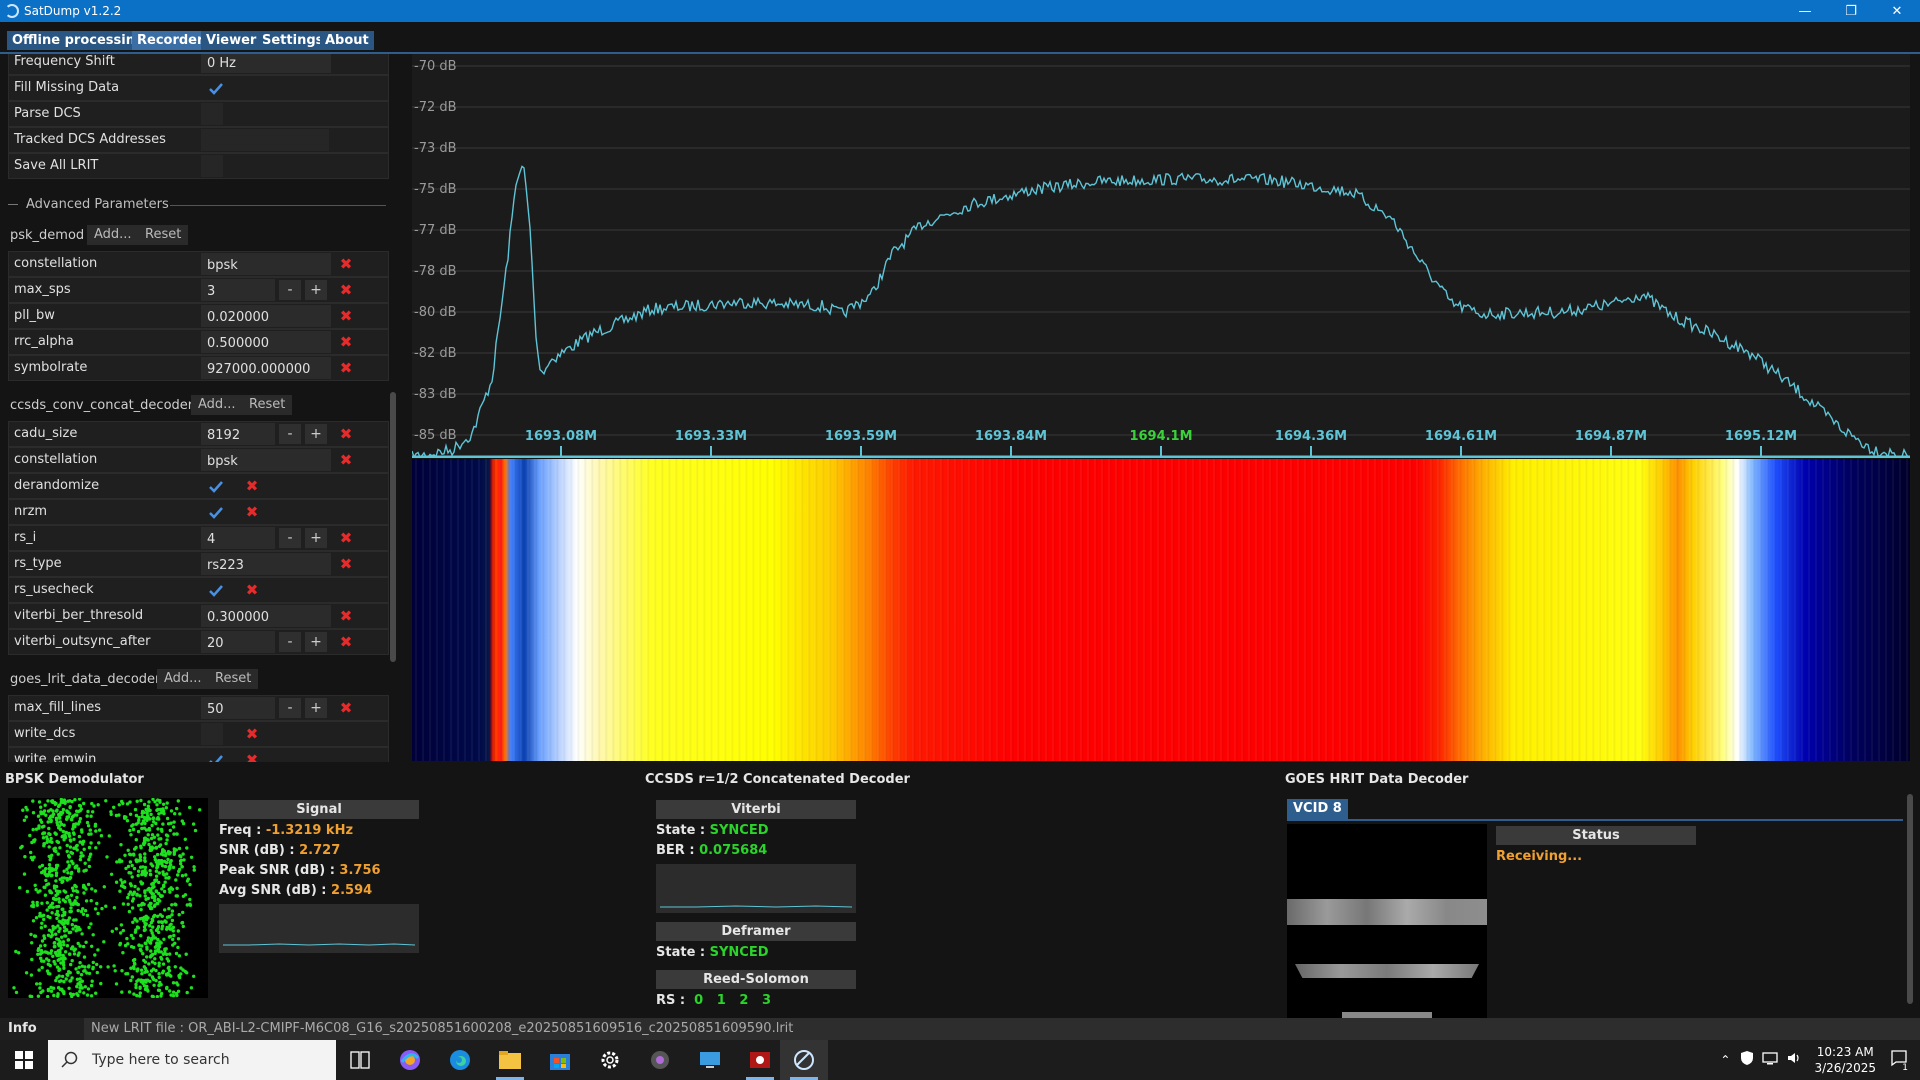  Describe the element at coordinates (610, 1060) in the screenshot. I see `settings-gear-icon` at that location.